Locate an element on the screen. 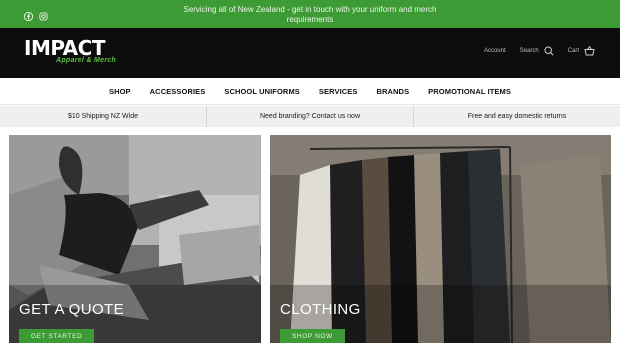 This screenshot has width=620, height=343. search-icon is located at coordinates (549, 51).